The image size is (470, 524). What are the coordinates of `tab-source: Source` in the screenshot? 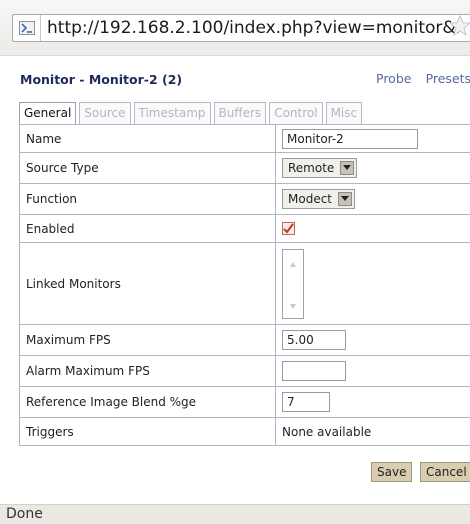 It's located at (105, 113).